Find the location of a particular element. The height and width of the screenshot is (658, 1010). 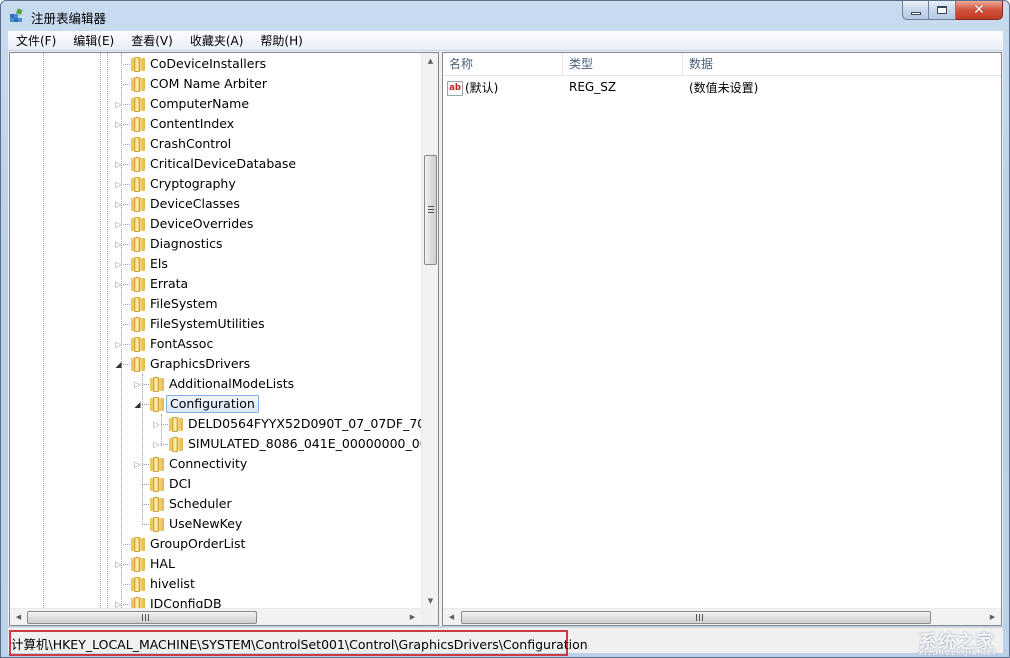

tree-item-label: FileSystem is located at coordinates (184, 303).